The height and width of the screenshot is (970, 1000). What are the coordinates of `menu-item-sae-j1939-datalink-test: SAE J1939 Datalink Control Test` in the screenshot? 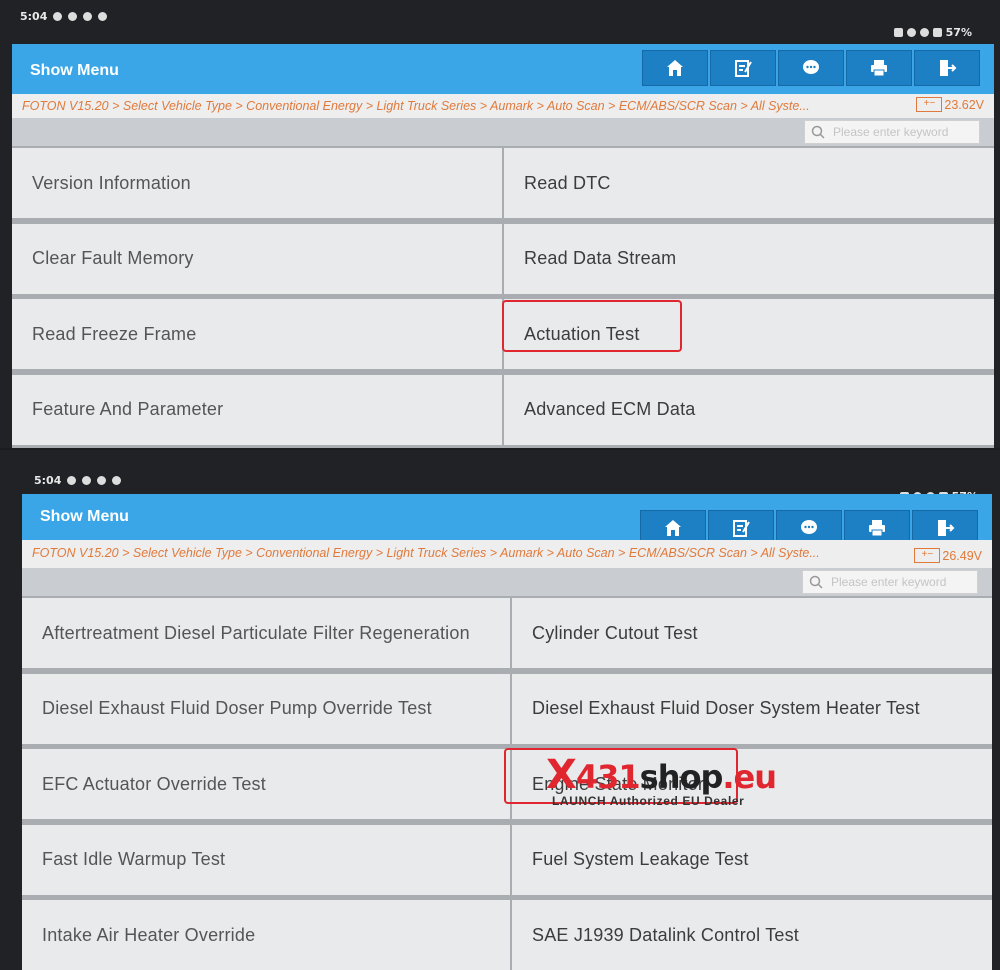 It's located at (752, 935).